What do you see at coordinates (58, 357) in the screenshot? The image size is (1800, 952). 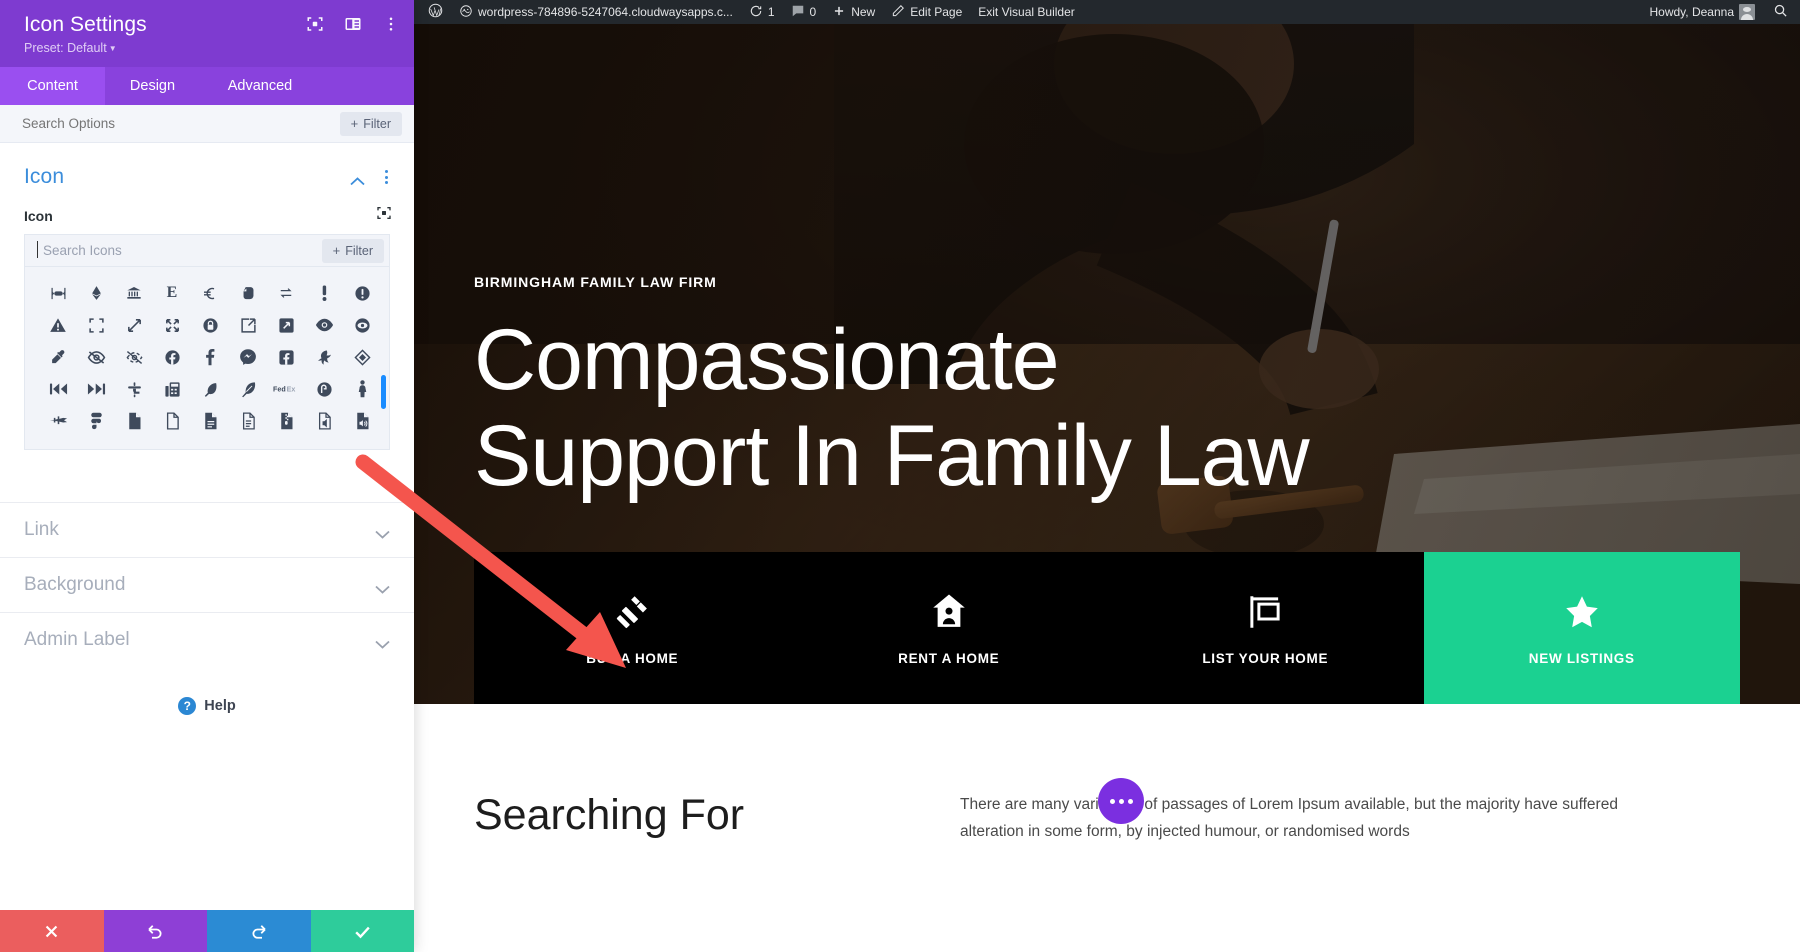 I see `eye-dropper-icon` at bounding box center [58, 357].